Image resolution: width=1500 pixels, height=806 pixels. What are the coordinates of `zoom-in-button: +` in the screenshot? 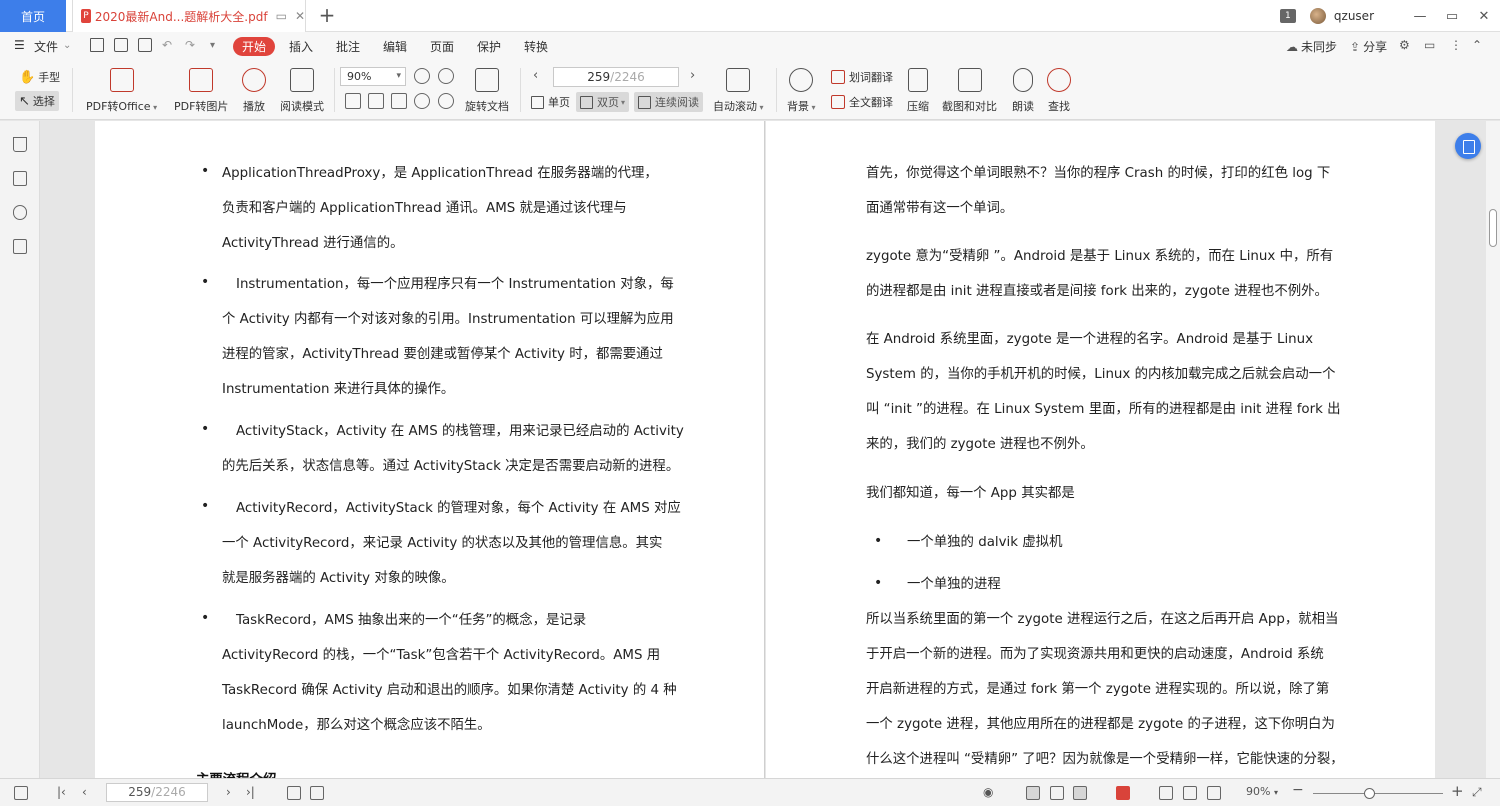 It's located at (1457, 791).